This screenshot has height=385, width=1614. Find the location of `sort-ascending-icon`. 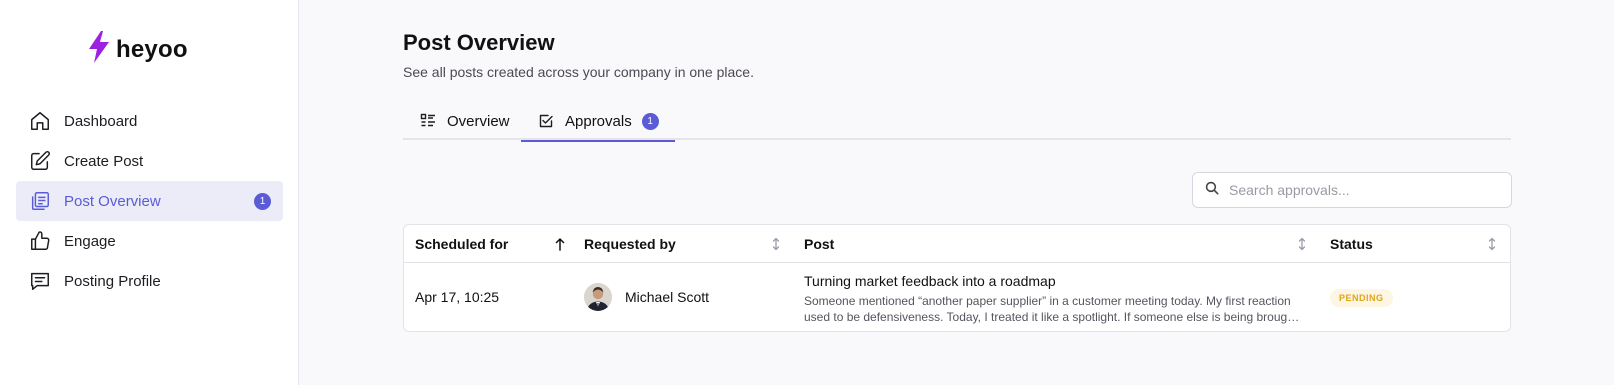

sort-ascending-icon is located at coordinates (560, 244).